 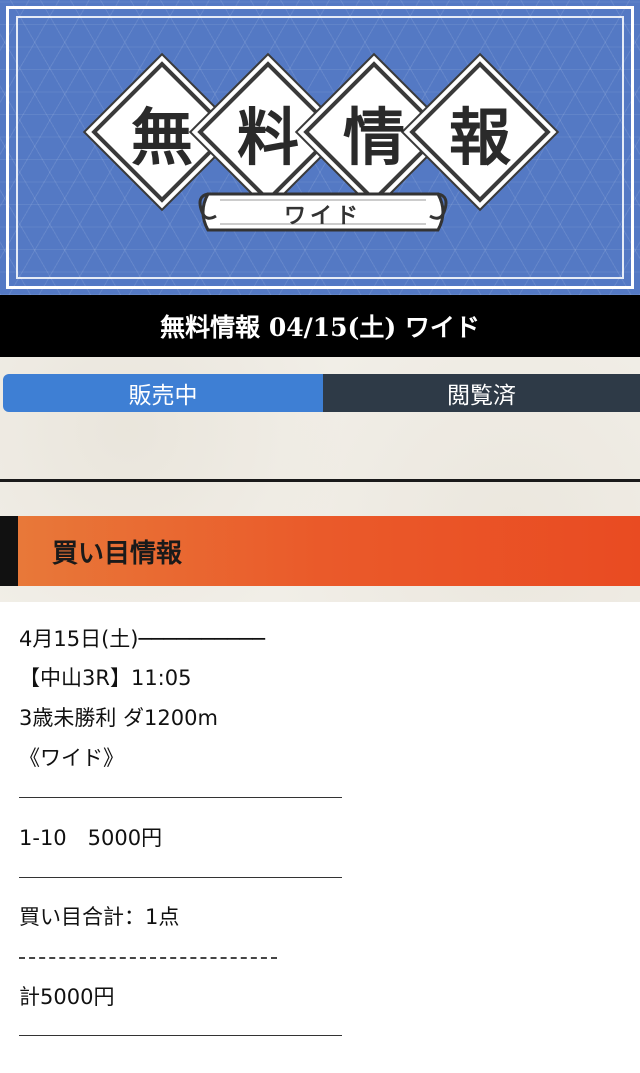 I want to click on page-title: 無料情報 04/15(土) ワイド, so click(x=320, y=327).